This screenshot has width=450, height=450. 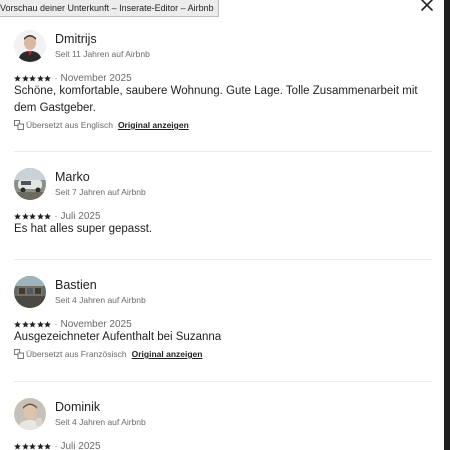 I want to click on close-button, so click(x=427, y=7).